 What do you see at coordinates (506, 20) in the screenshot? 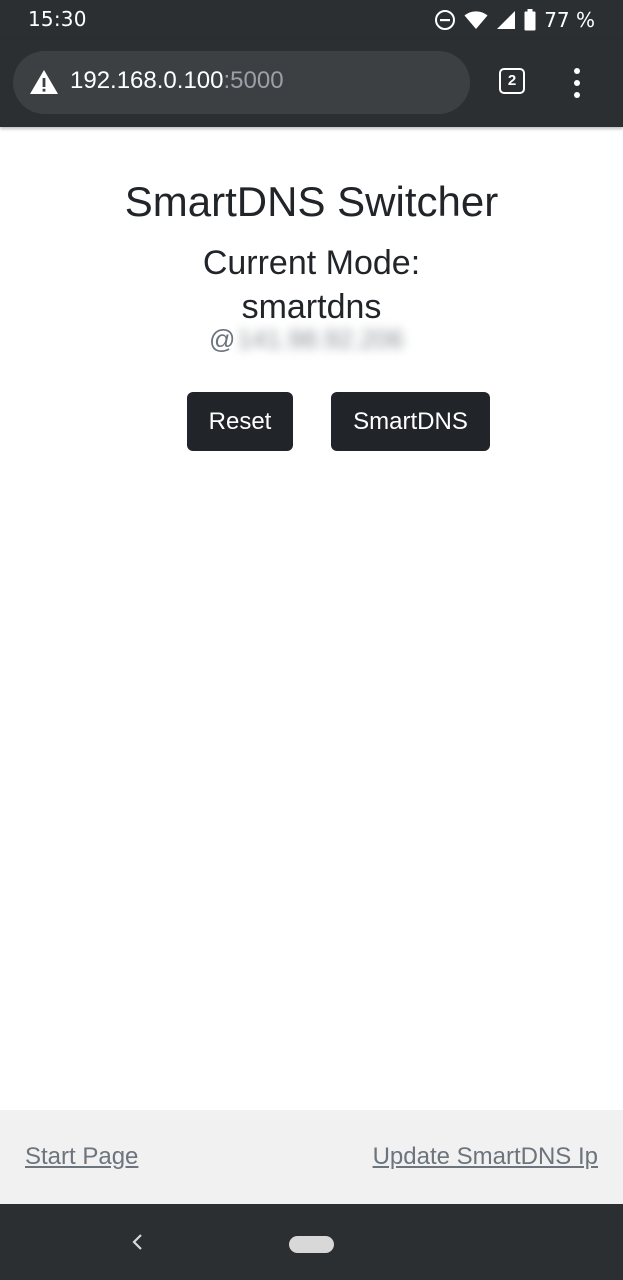
I see `signal-icon` at bounding box center [506, 20].